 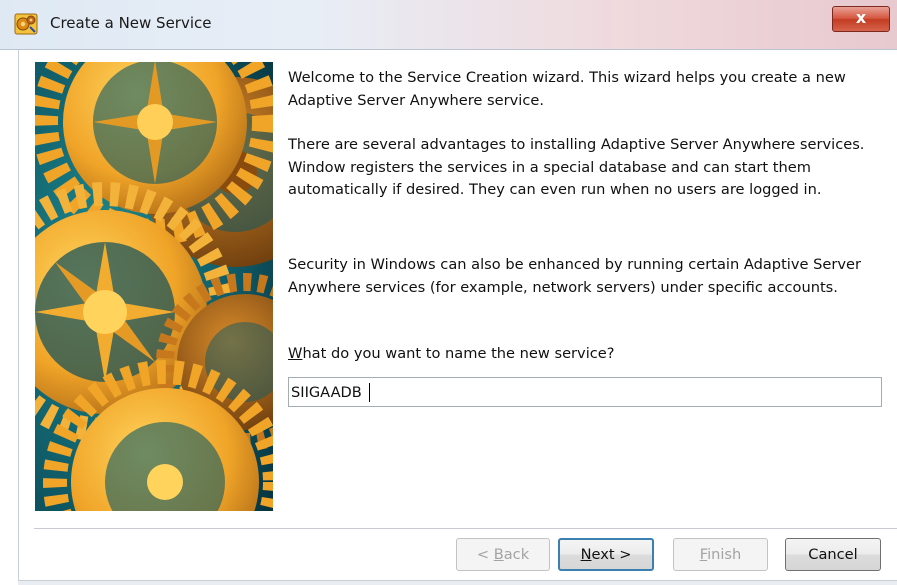 I want to click on window-title: Create a New Service, so click(x=131, y=23).